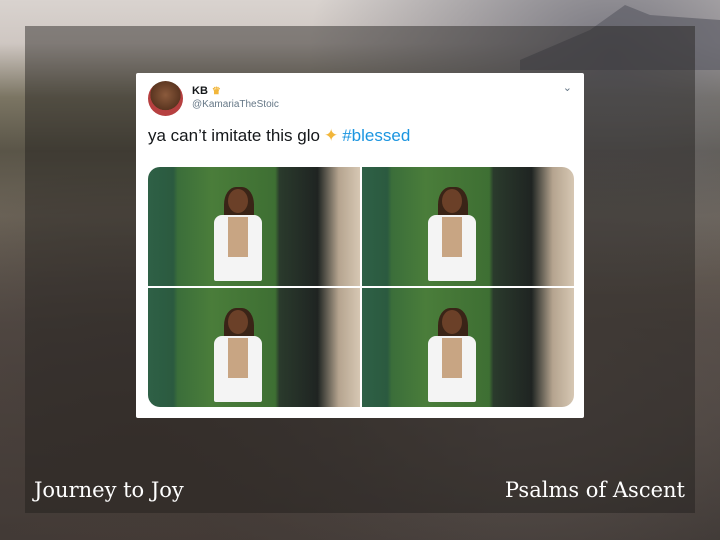 This screenshot has height=540, width=720. I want to click on tweet-author: KB ♛, so click(206, 91).